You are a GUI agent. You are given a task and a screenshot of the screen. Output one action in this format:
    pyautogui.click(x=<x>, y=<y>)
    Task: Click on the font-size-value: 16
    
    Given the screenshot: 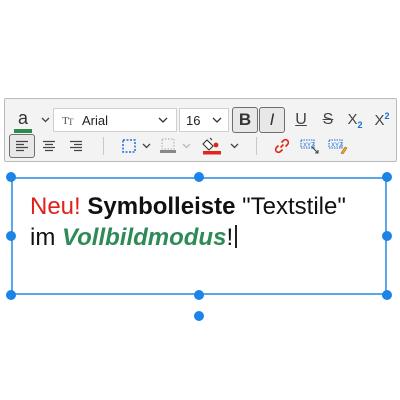 What is the action you would take?
    pyautogui.click(x=193, y=120)
    